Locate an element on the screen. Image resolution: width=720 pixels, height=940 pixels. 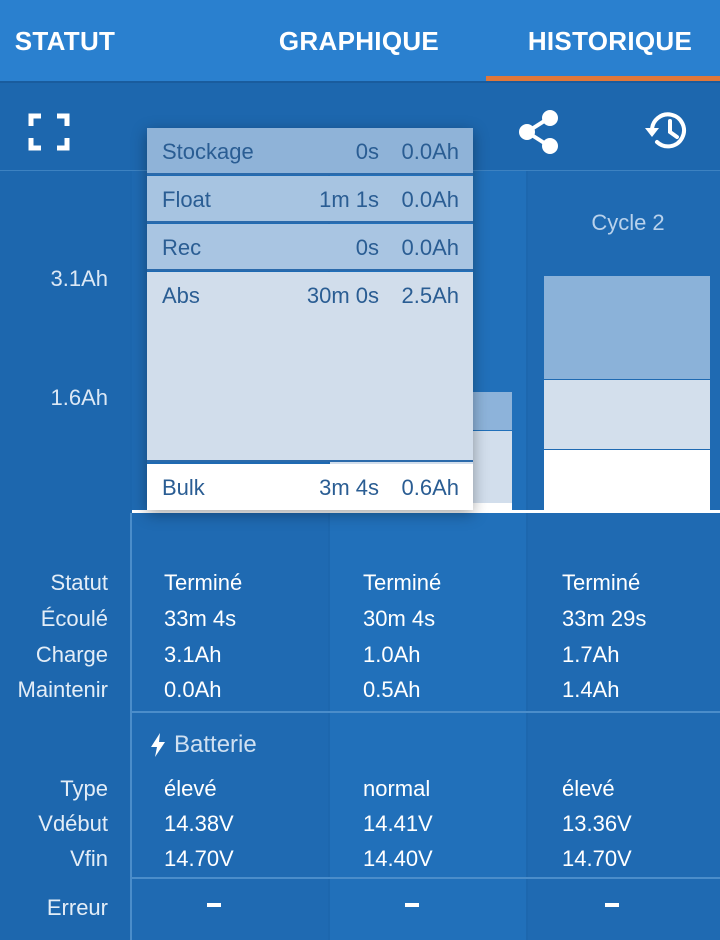
tab-graphique: GRAPHIQUE is located at coordinates (359, 41).